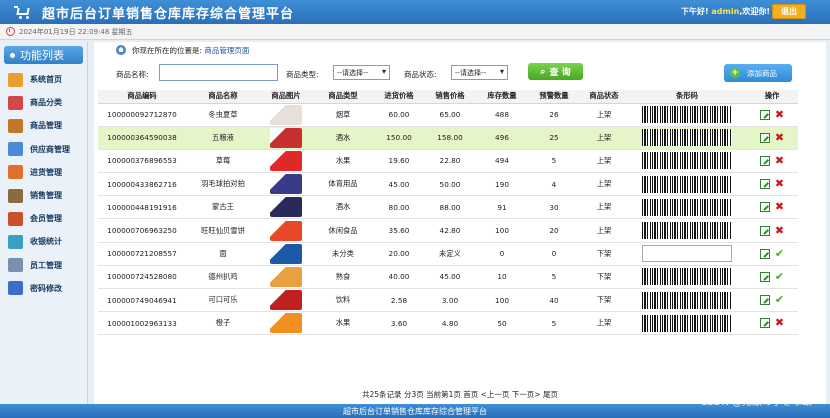  What do you see at coordinates (43, 149) in the screenshot?
I see `sidebar-item-3: 供应商管理` at bounding box center [43, 149].